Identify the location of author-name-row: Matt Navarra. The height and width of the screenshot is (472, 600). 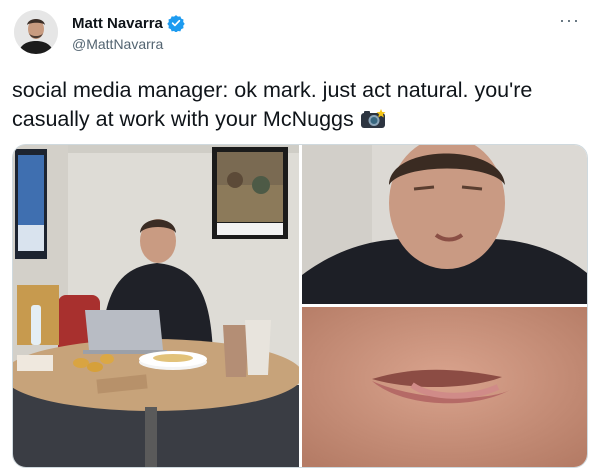
(128, 23).